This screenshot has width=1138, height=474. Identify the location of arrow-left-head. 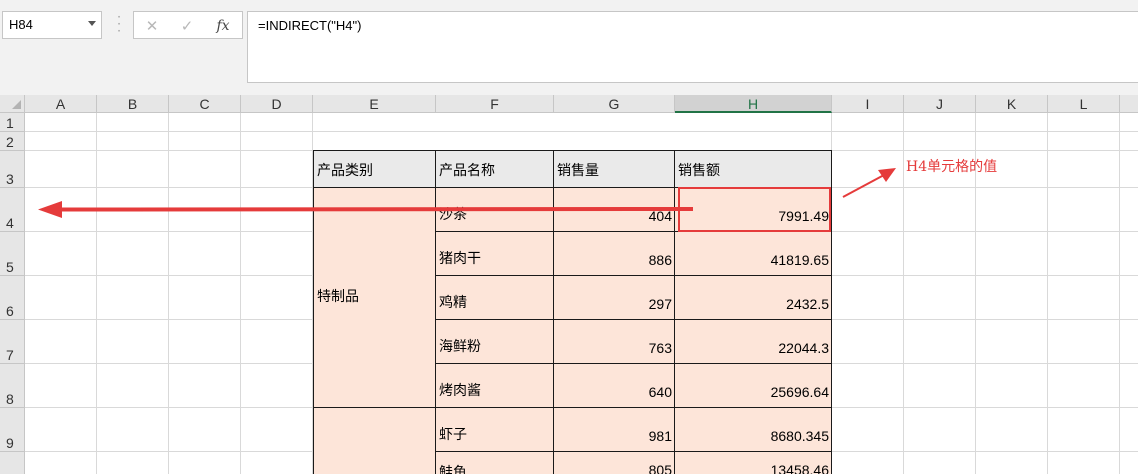
(50, 209).